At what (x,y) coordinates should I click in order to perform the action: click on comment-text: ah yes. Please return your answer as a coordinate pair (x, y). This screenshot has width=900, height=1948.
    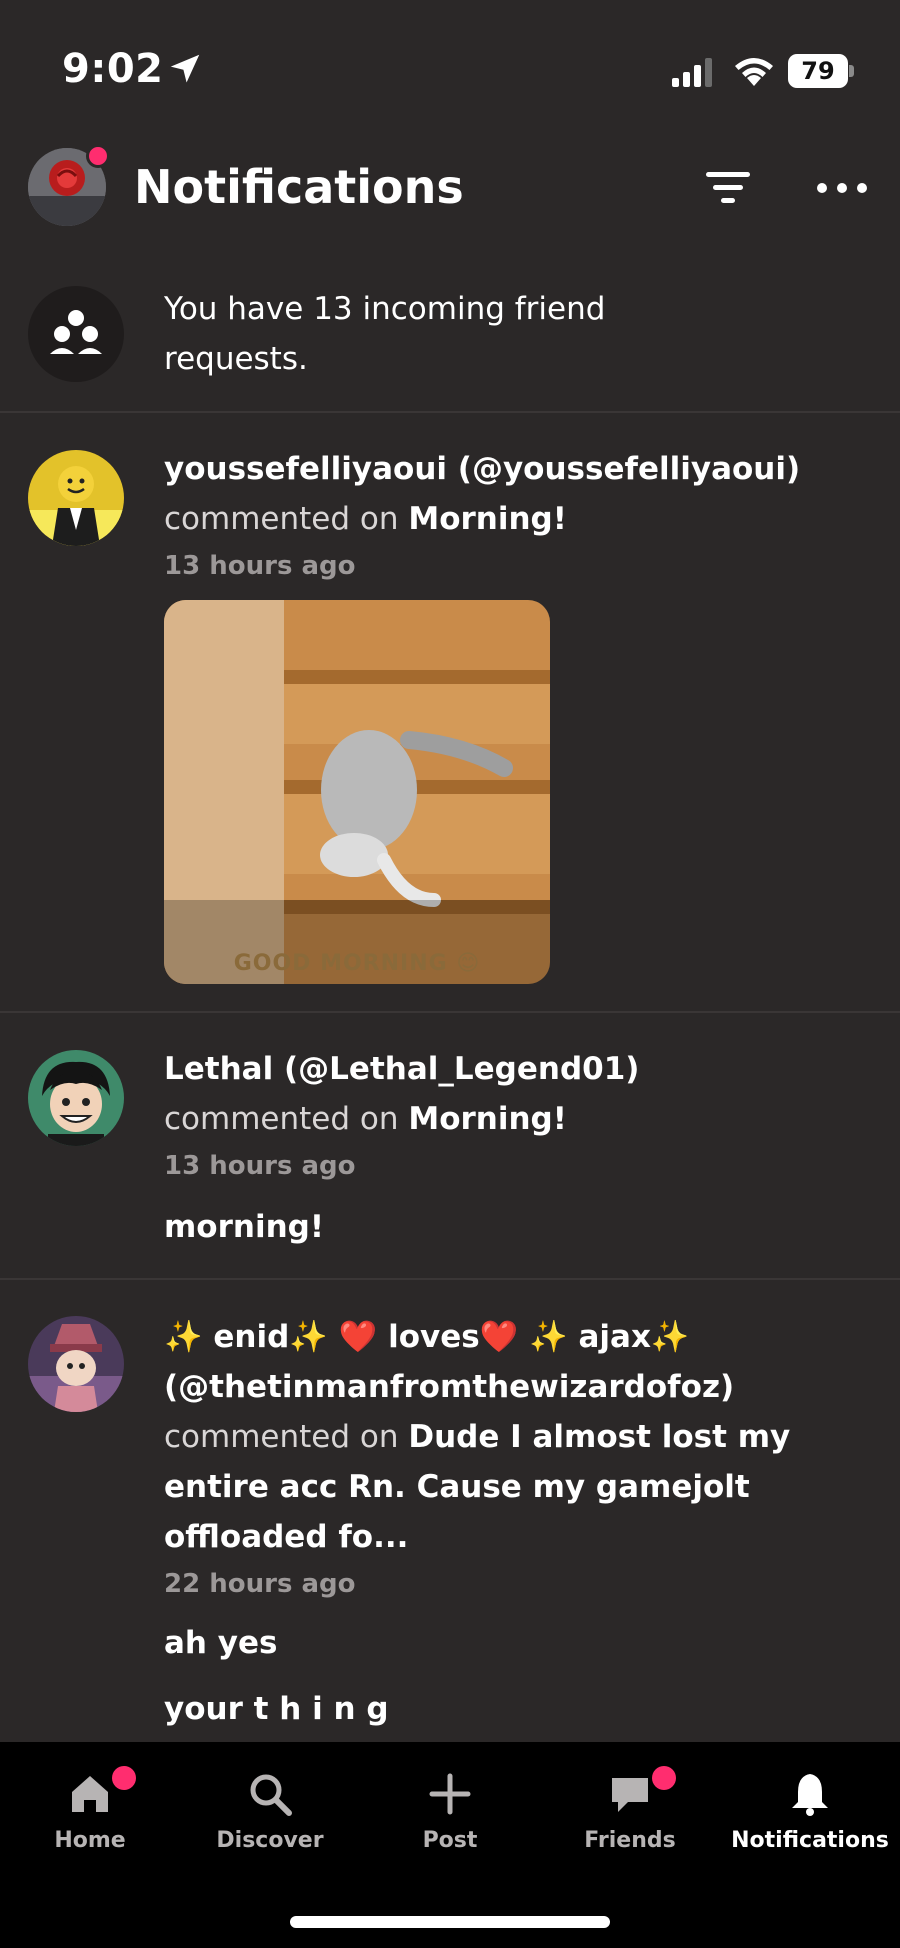
    Looking at the image, I should click on (221, 1643).